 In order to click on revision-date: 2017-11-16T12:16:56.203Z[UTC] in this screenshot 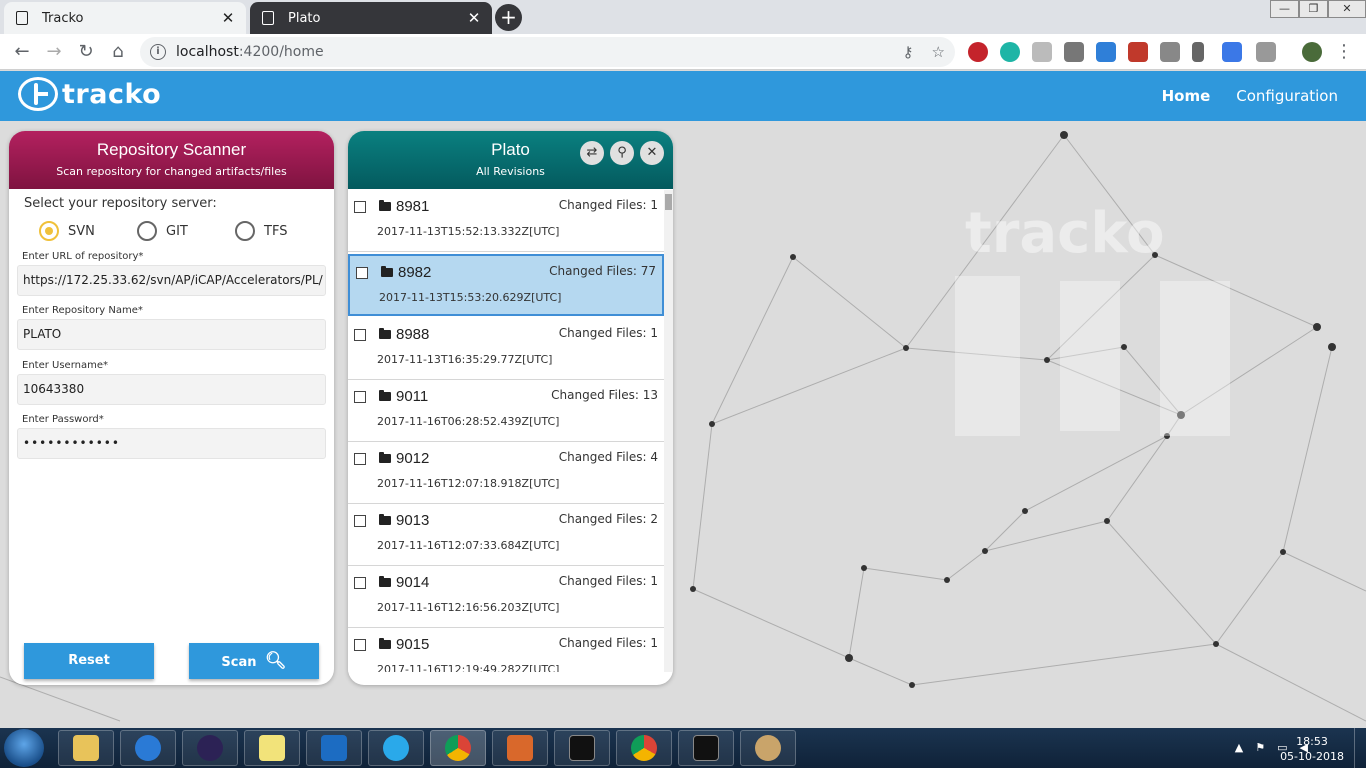, I will do `click(468, 607)`.